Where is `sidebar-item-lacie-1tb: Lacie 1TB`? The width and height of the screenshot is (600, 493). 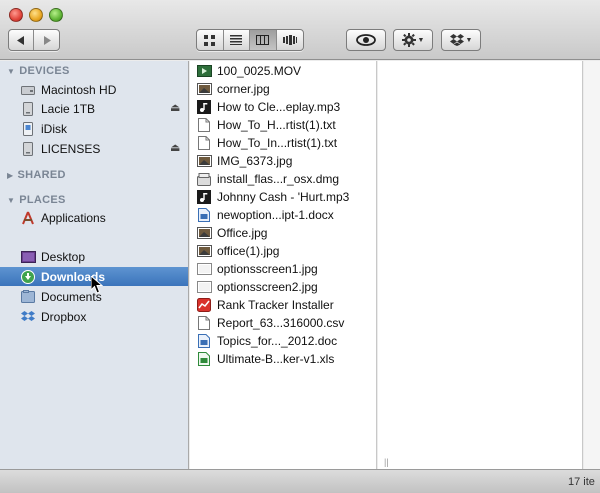
sidebar-item-lacie-1tb: Lacie 1TB is located at coordinates (94, 108).